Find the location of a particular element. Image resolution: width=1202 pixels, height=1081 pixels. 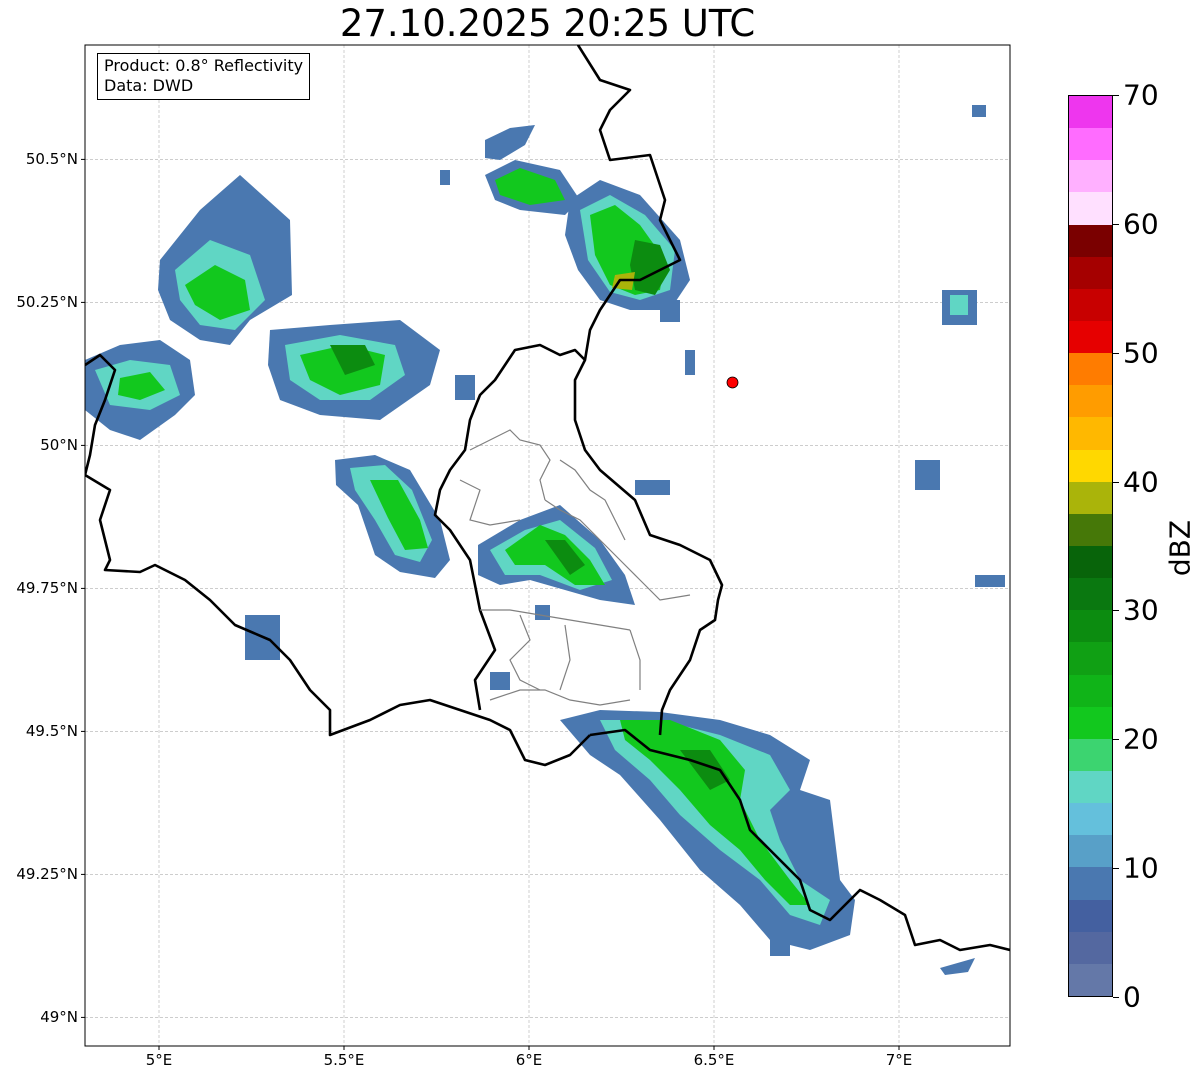

y-tick-label: 49.5°N is located at coordinates (51, 731).